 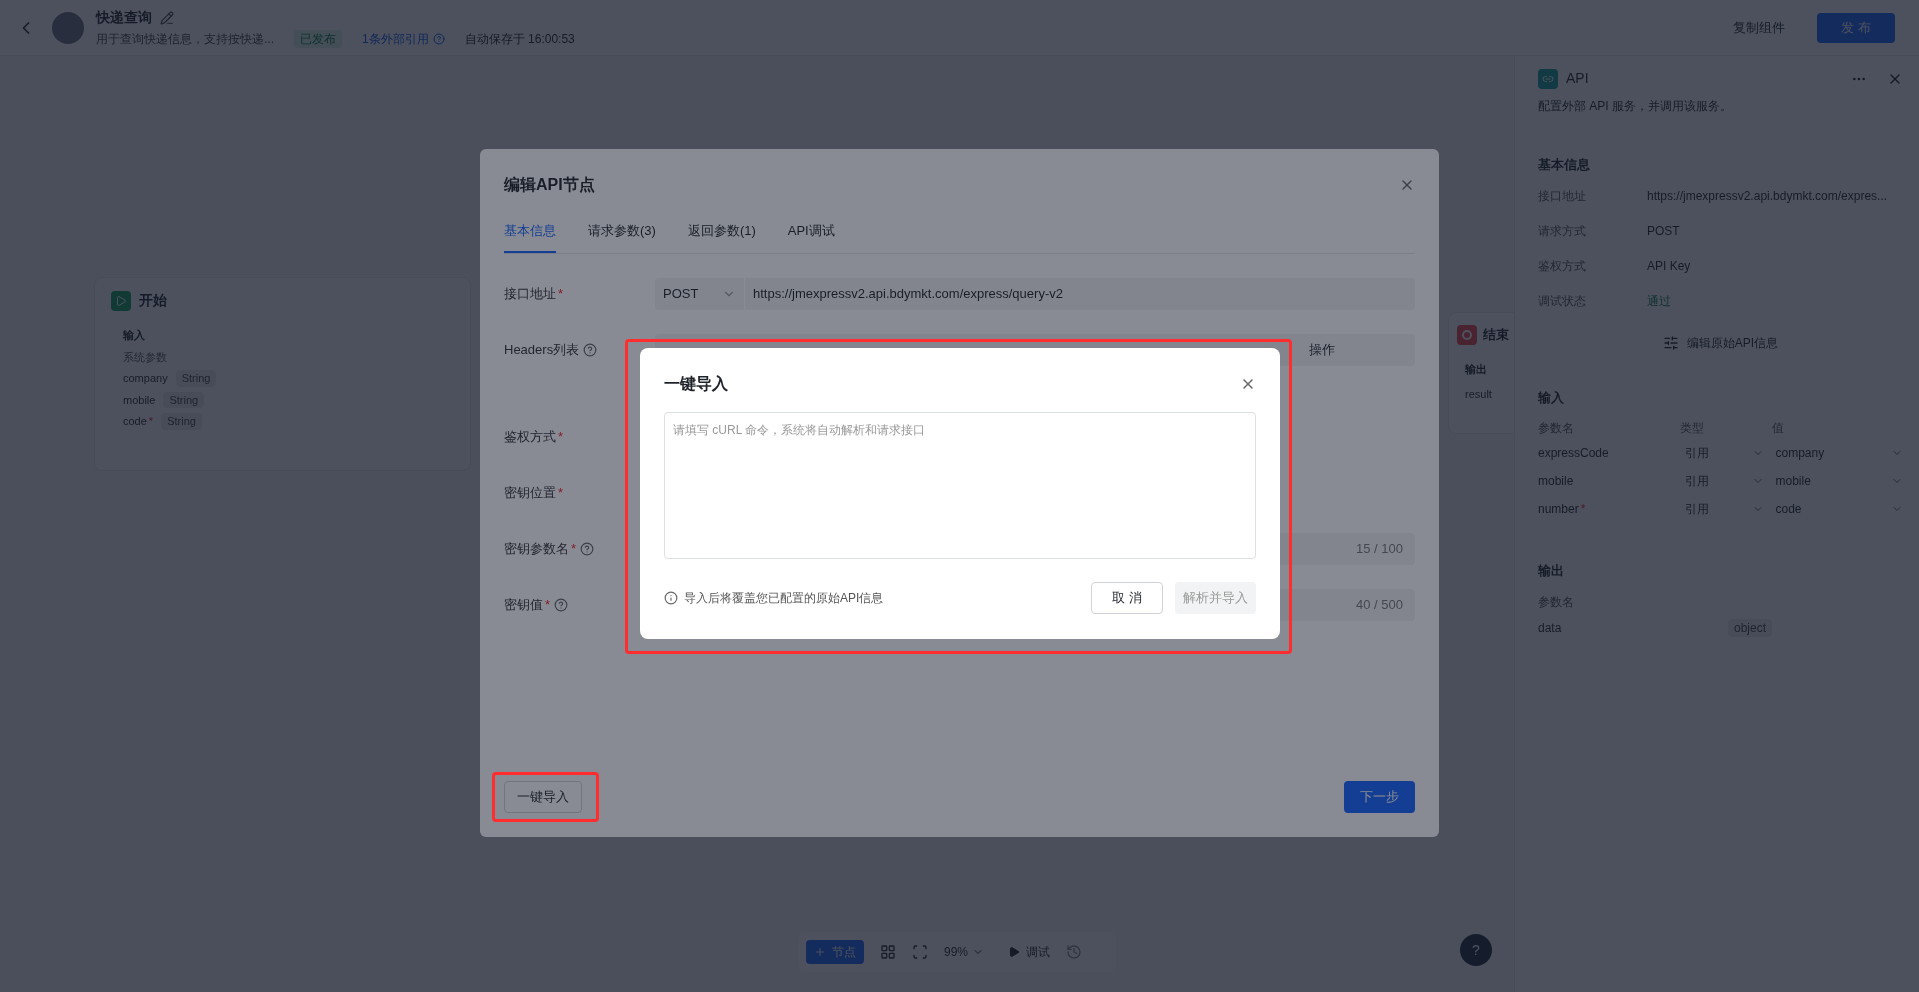 I want to click on param-name: data, so click(x=1550, y=628).